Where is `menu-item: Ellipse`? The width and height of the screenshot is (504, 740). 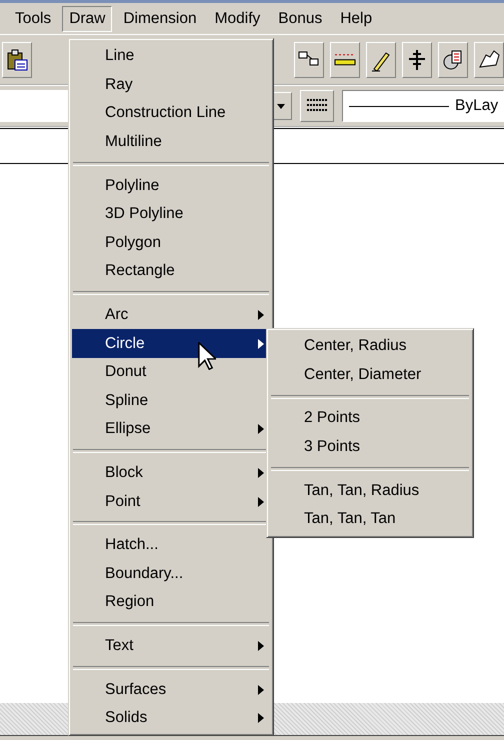 menu-item: Ellipse is located at coordinates (171, 429).